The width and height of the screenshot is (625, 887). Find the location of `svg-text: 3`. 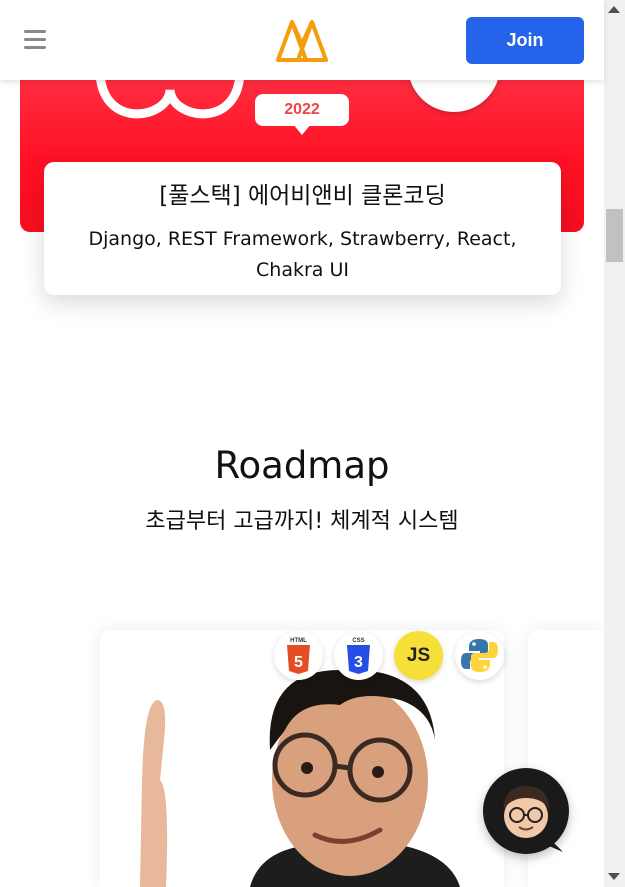

svg-text: 3 is located at coordinates (358, 662).